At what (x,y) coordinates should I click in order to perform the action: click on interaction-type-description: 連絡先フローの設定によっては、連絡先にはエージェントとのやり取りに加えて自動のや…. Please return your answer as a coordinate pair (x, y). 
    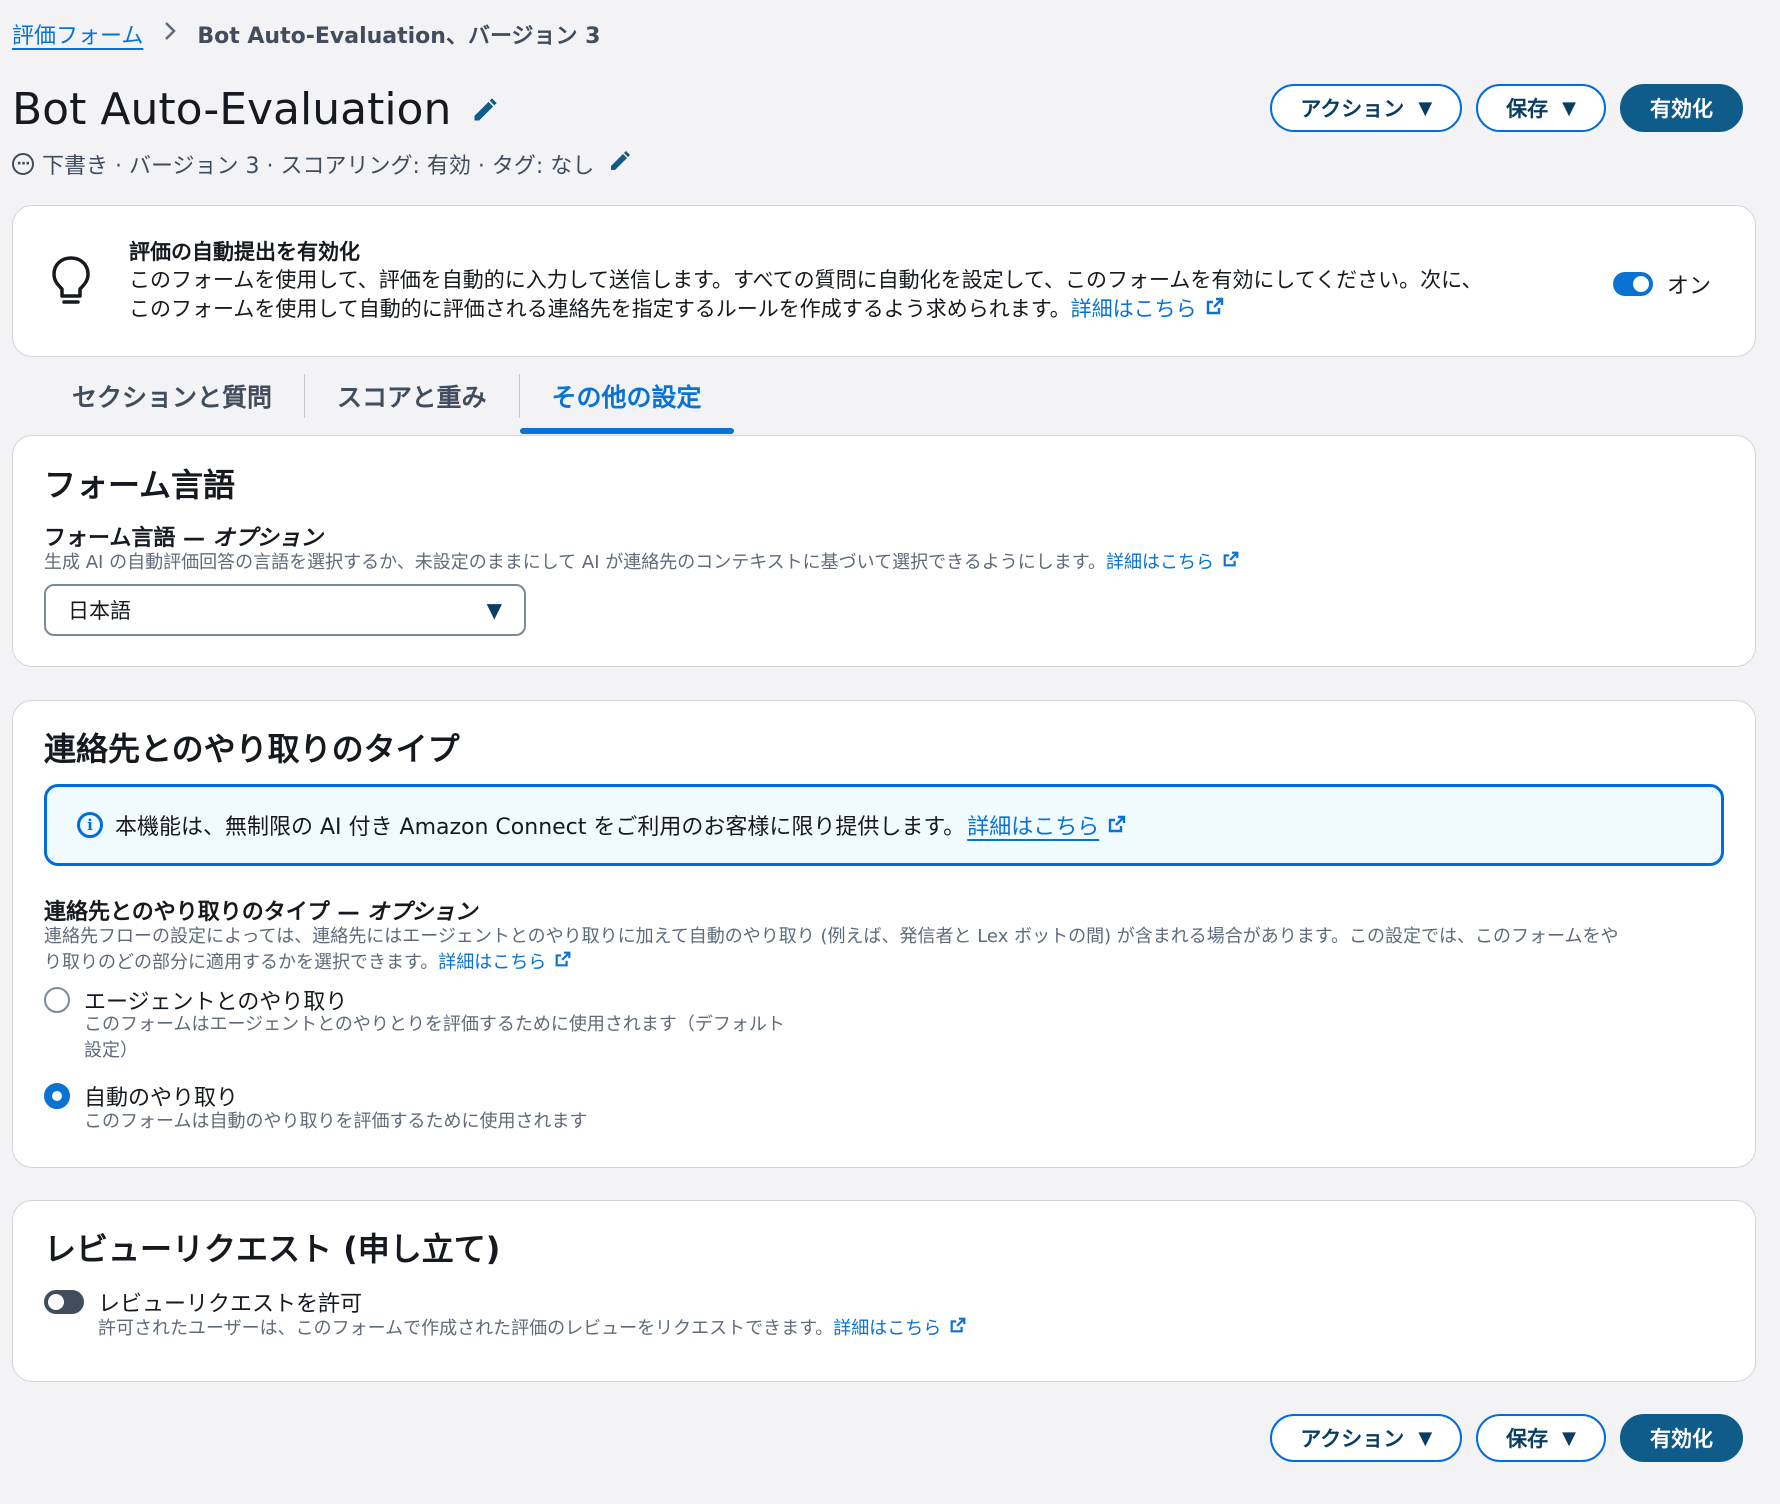
    Looking at the image, I should click on (831, 950).